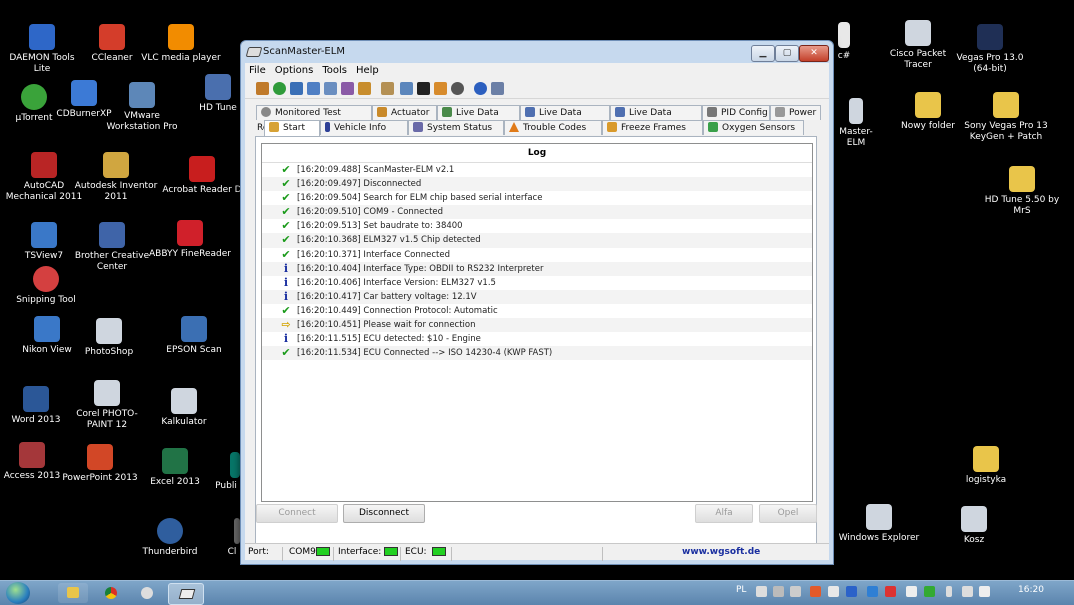  What do you see at coordinates (753, 127) in the screenshot?
I see `tab-oxygen-sensors: Oxygen Sensors` at bounding box center [753, 127].